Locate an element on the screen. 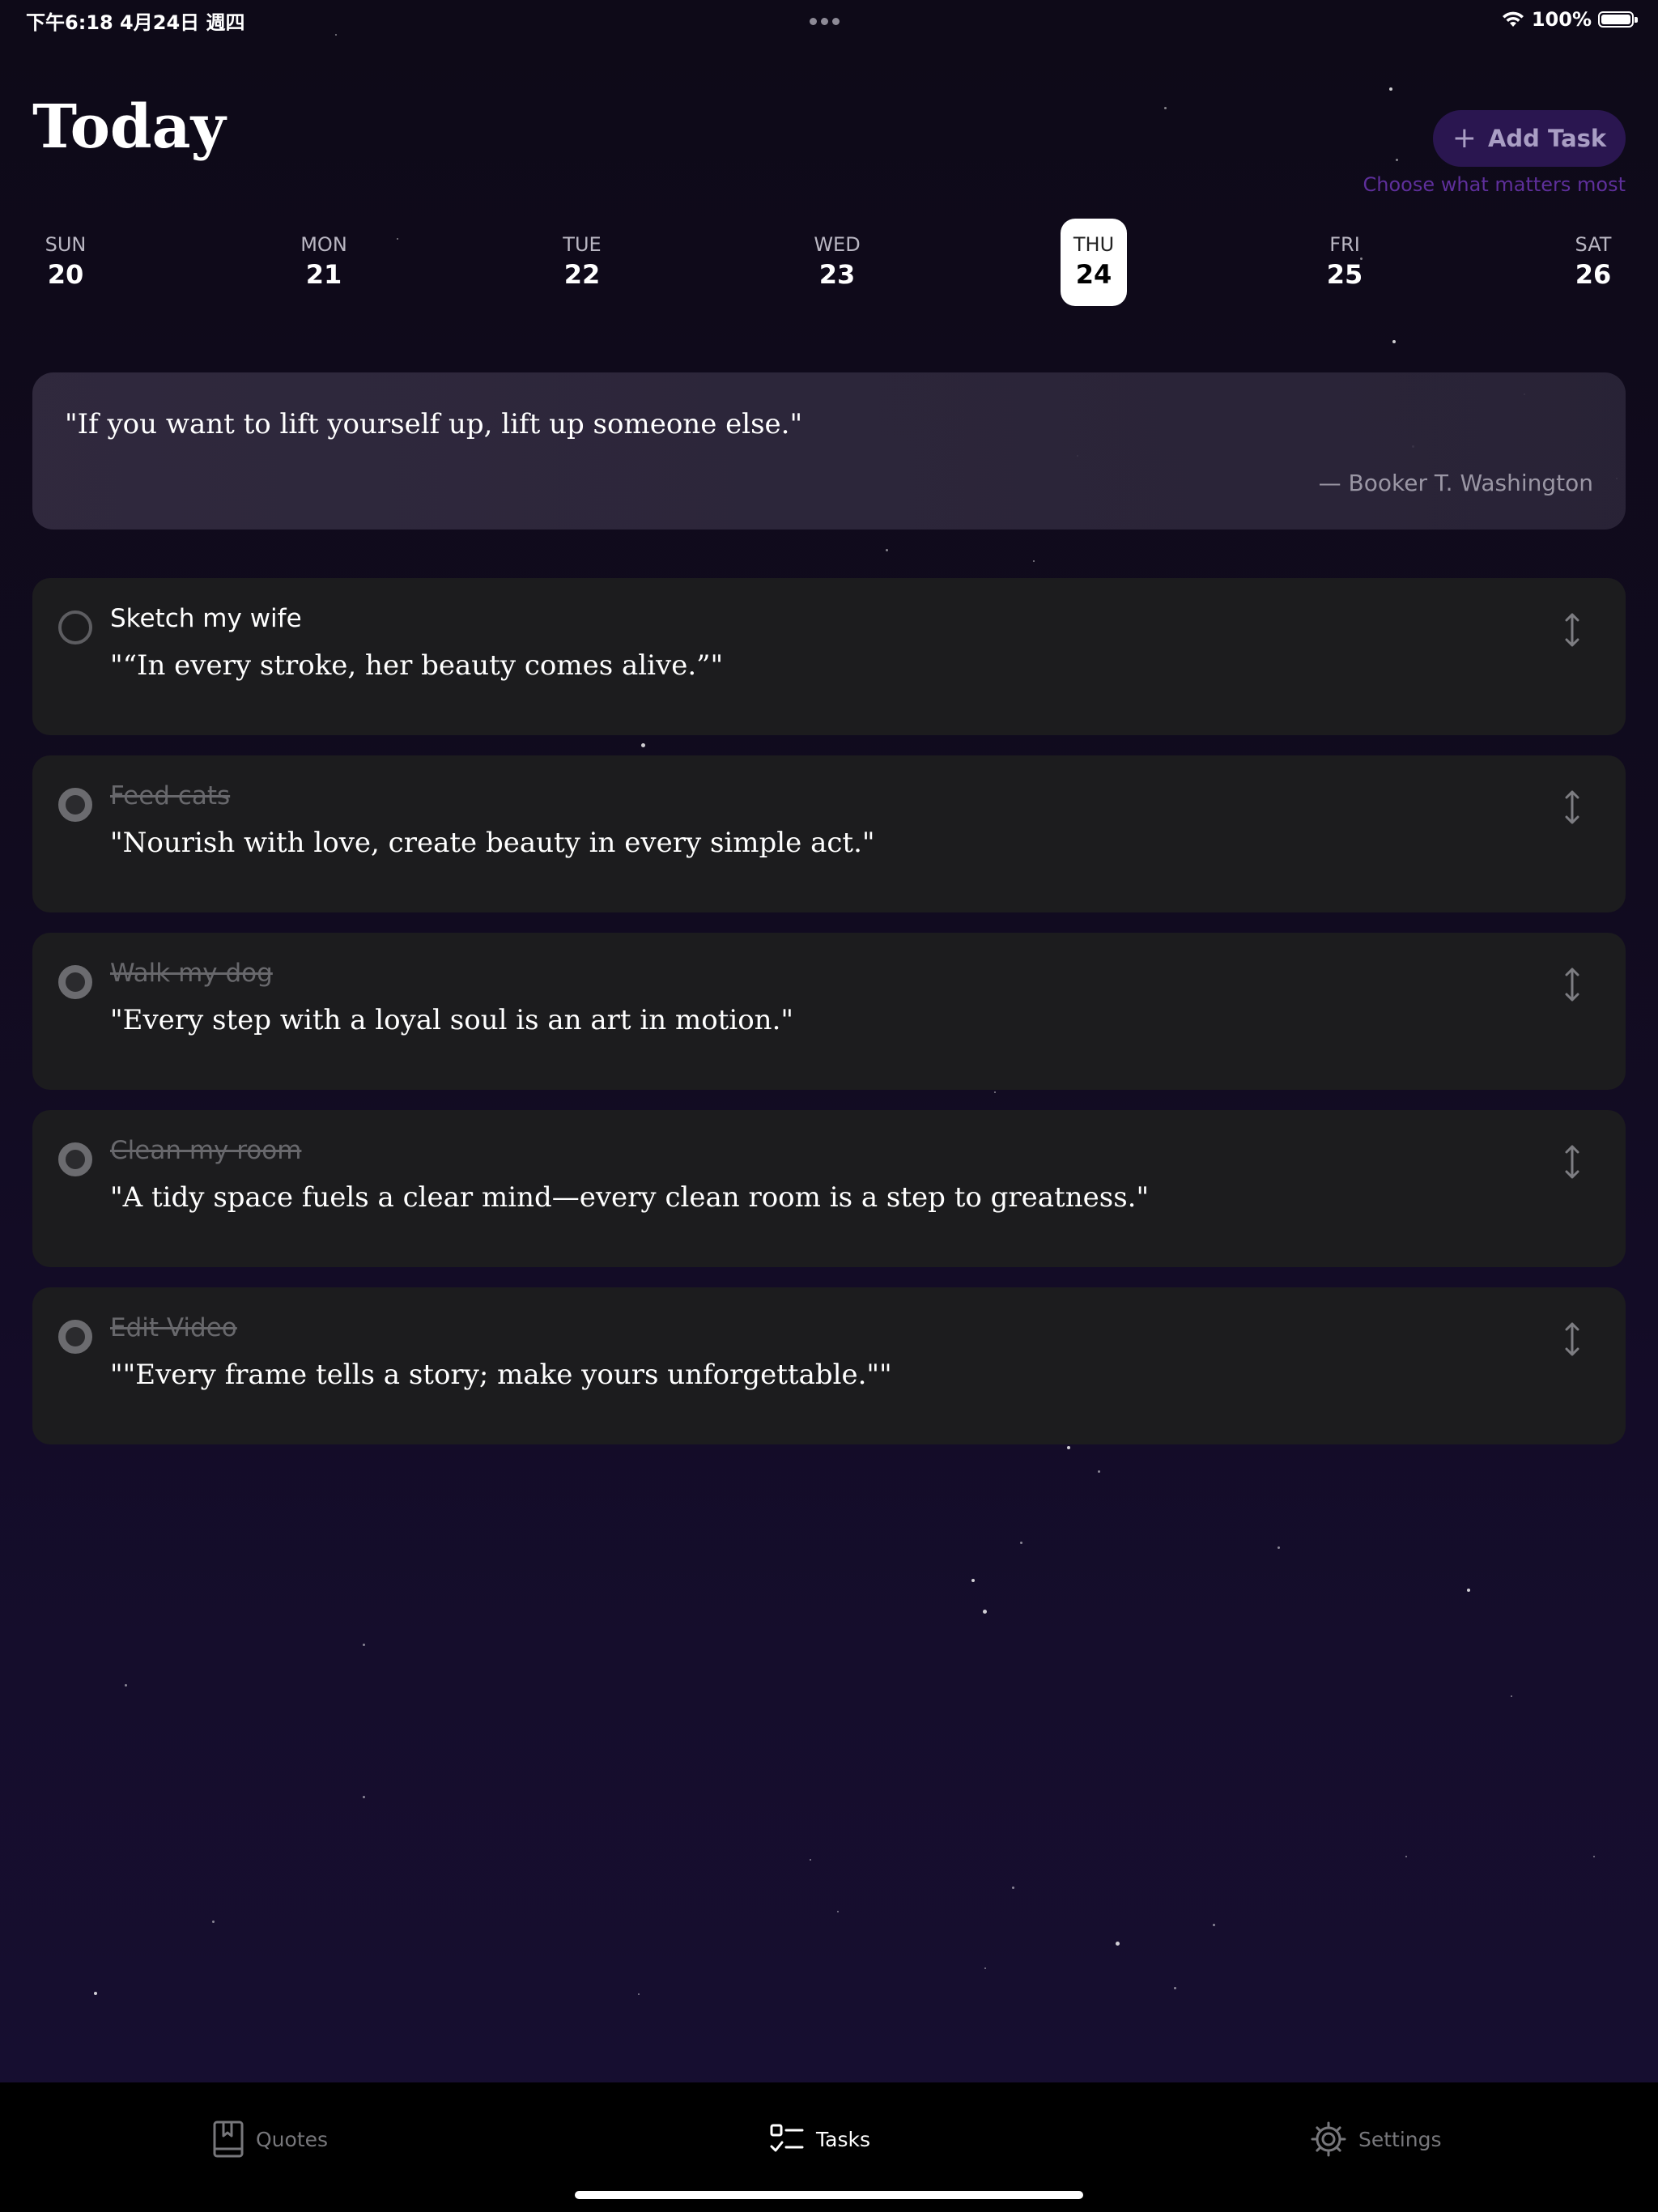  day-of-week: FRI is located at coordinates (1344, 244).